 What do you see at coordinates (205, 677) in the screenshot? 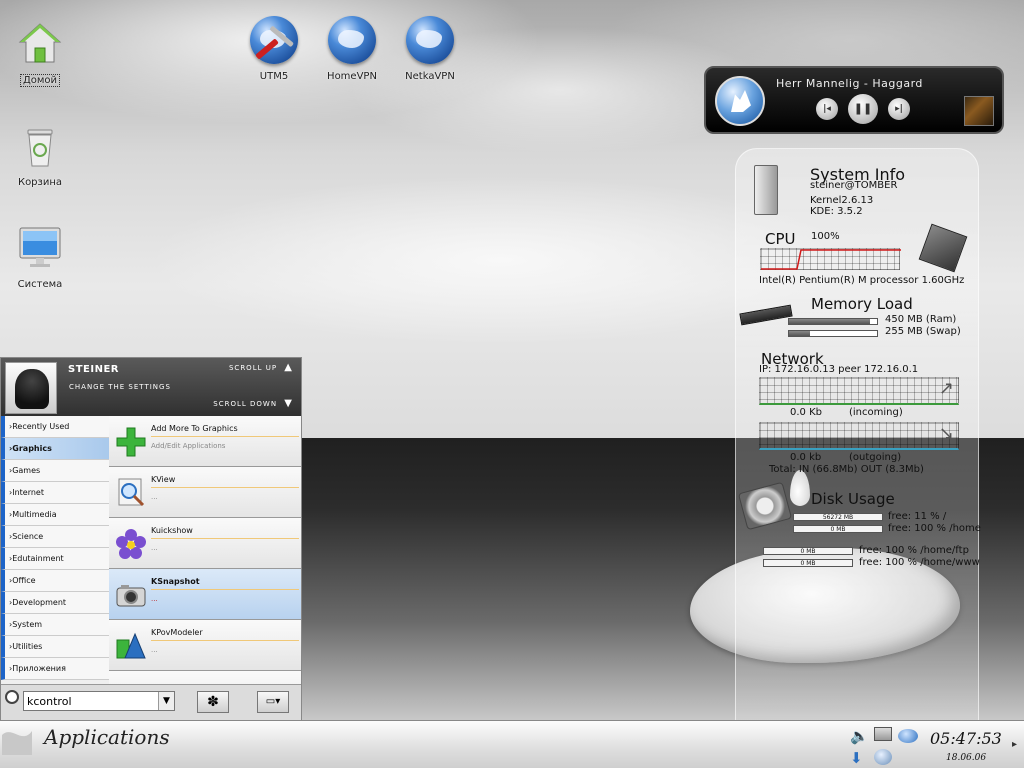
I see `app-partial` at bounding box center [205, 677].